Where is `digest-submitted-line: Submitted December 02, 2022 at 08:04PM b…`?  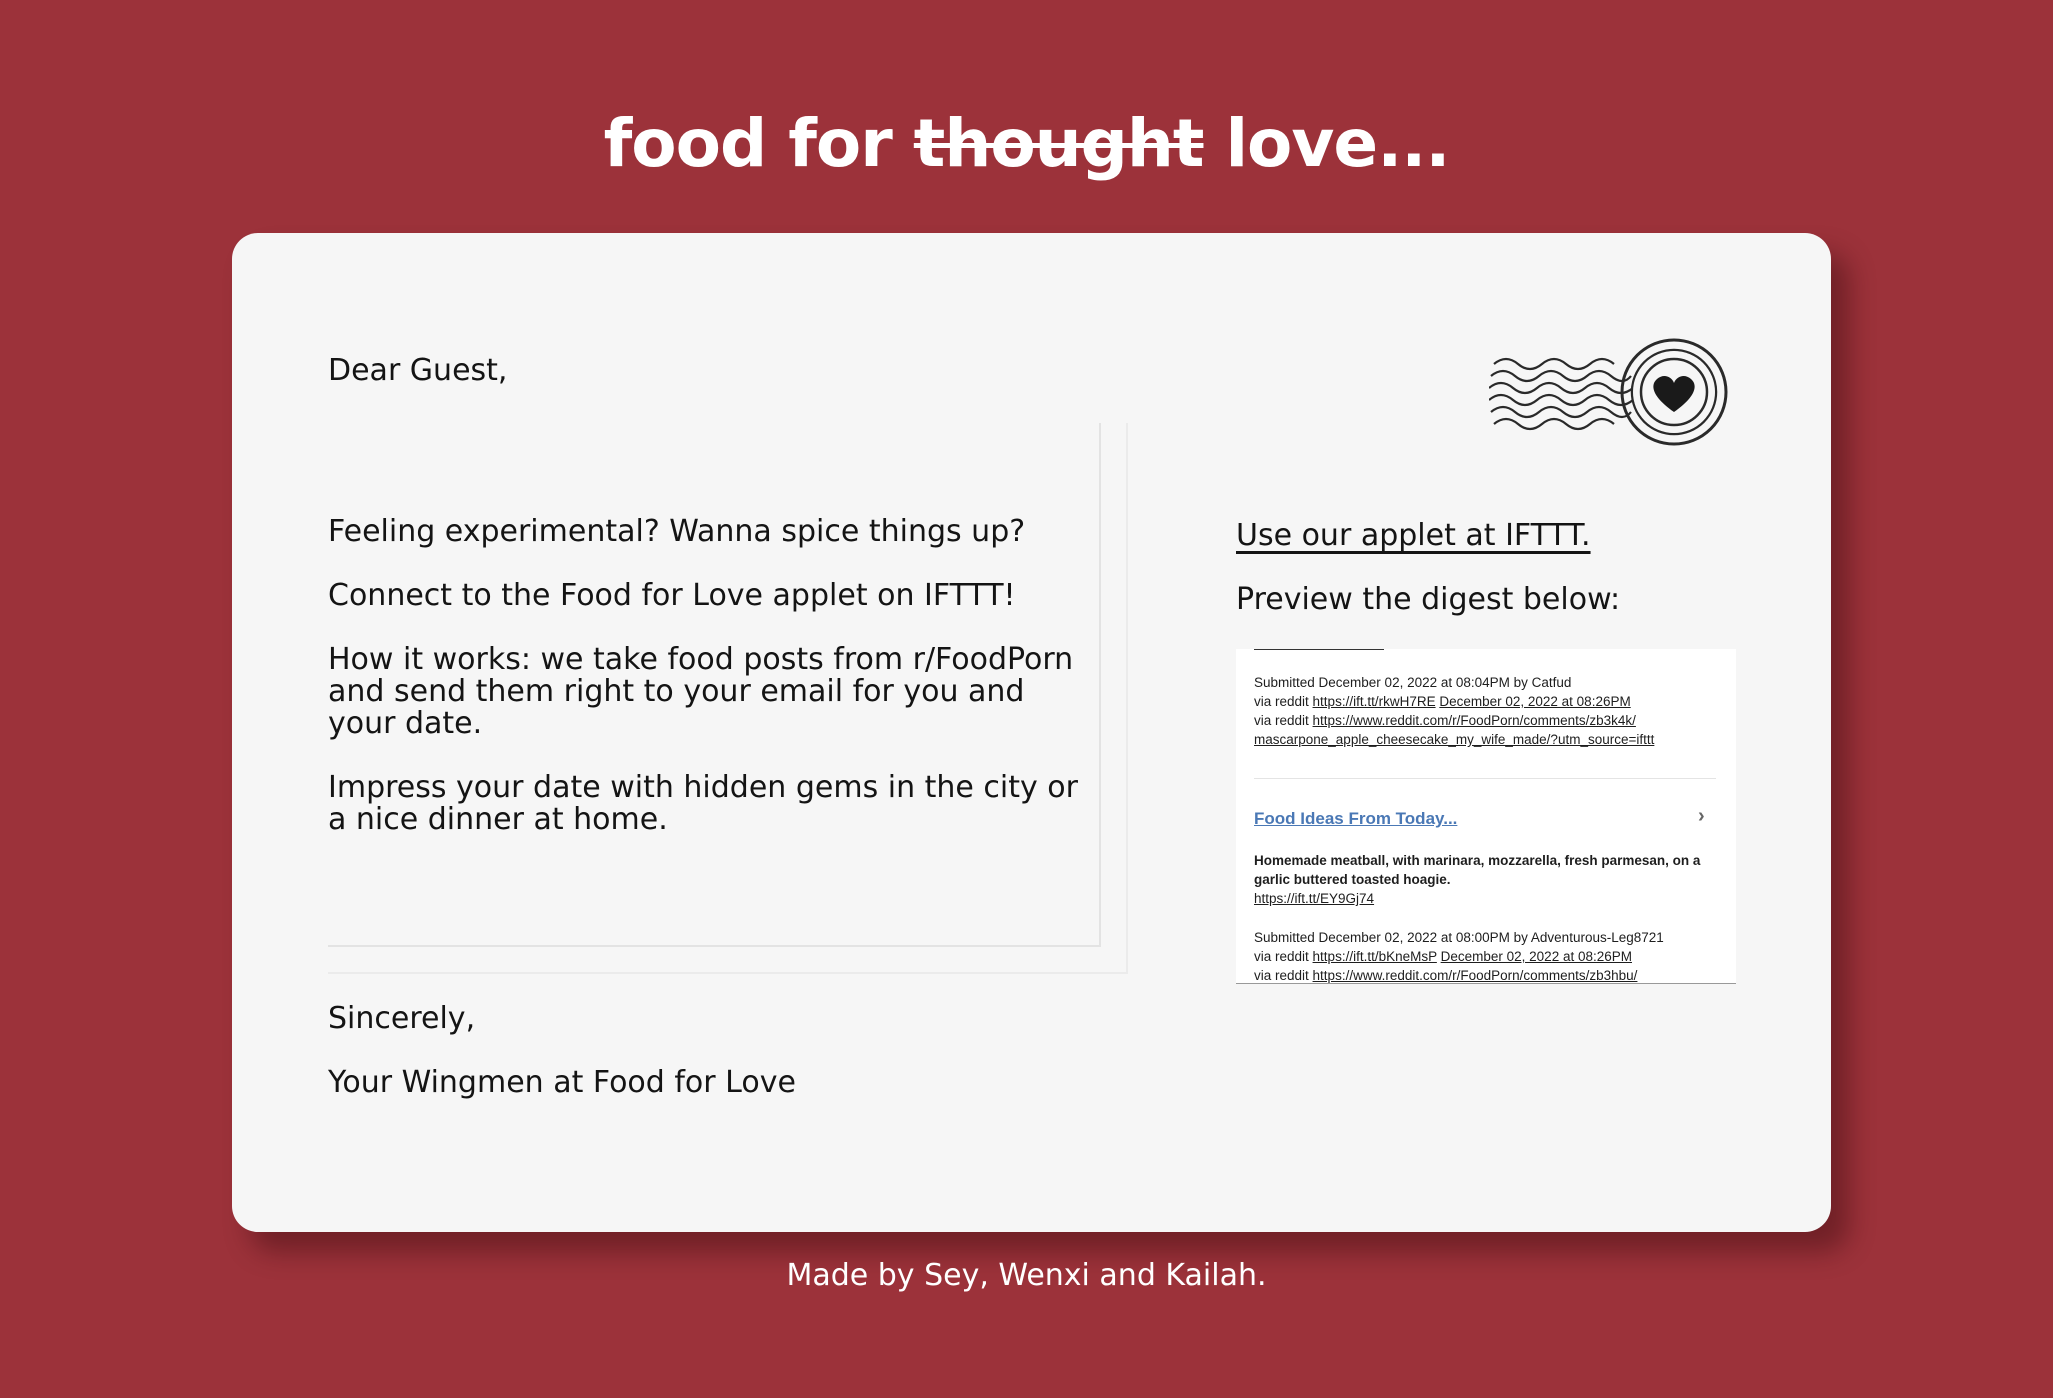 digest-submitted-line: Submitted December 02, 2022 at 08:04PM b… is located at coordinates (1413, 682).